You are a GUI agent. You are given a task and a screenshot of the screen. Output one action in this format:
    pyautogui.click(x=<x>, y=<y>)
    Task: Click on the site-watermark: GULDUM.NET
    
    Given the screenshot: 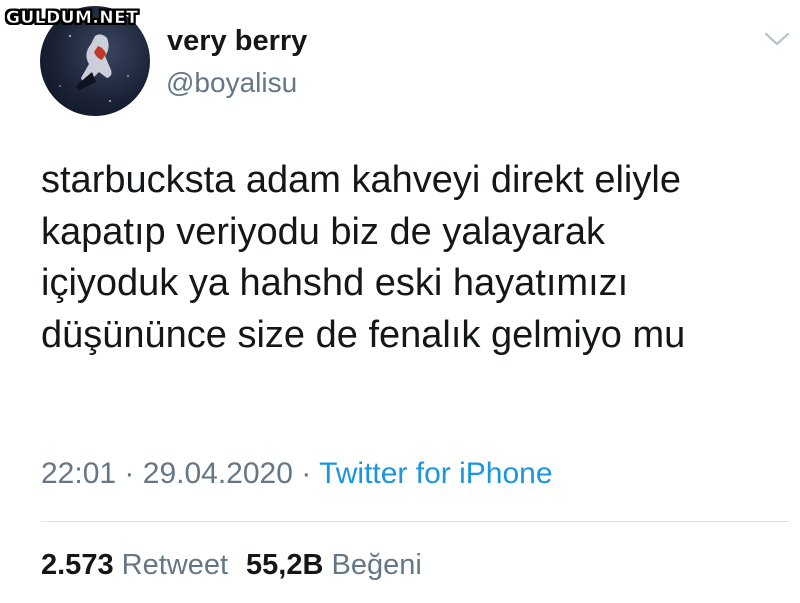 What is the action you would take?
    pyautogui.click(x=72, y=18)
    